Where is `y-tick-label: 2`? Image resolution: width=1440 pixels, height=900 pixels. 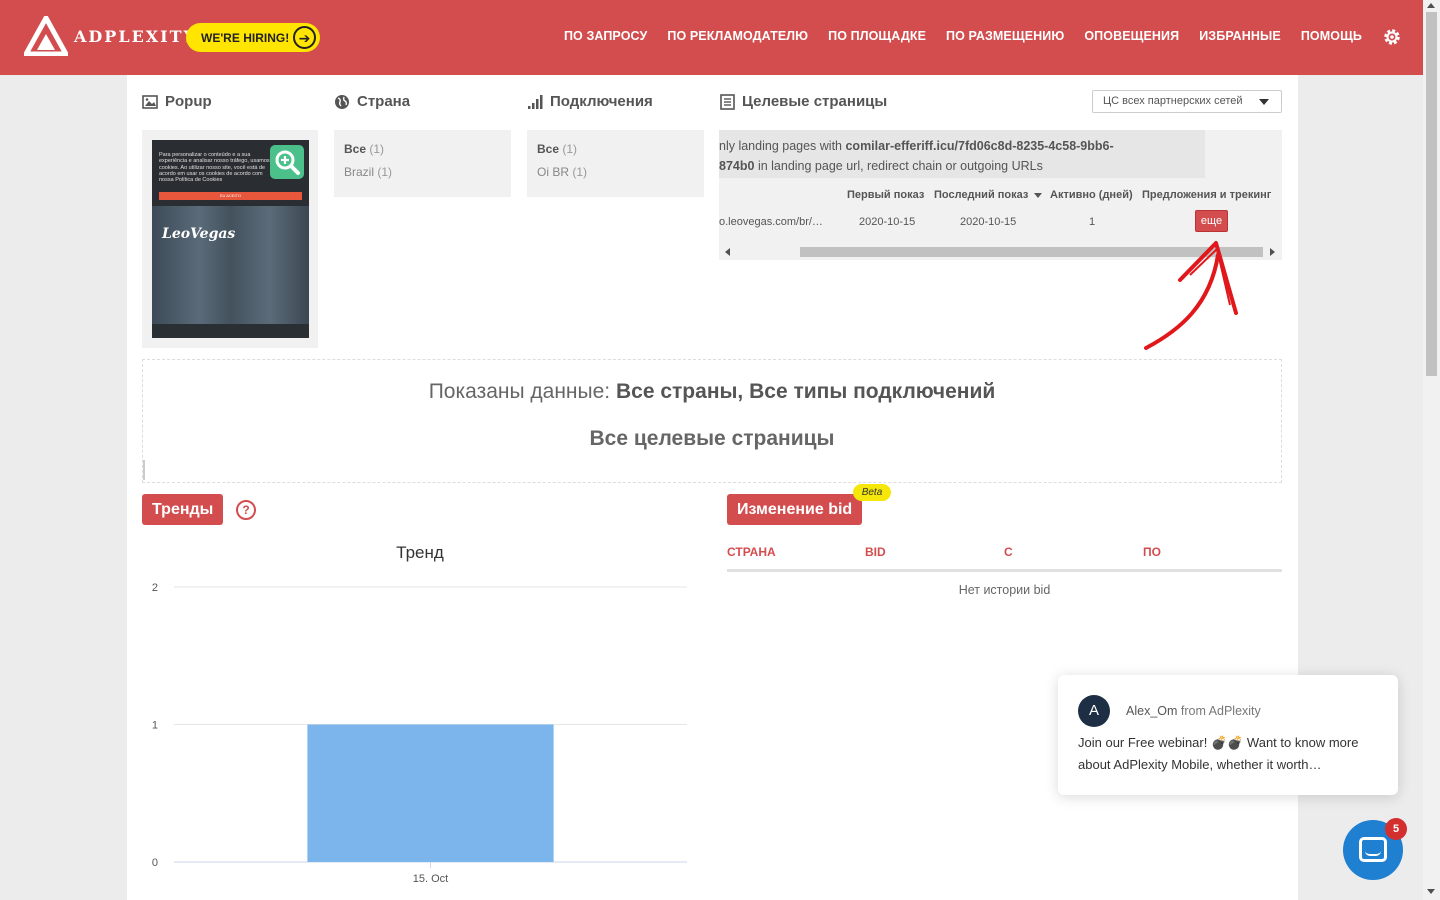 y-tick-label: 2 is located at coordinates (155, 588).